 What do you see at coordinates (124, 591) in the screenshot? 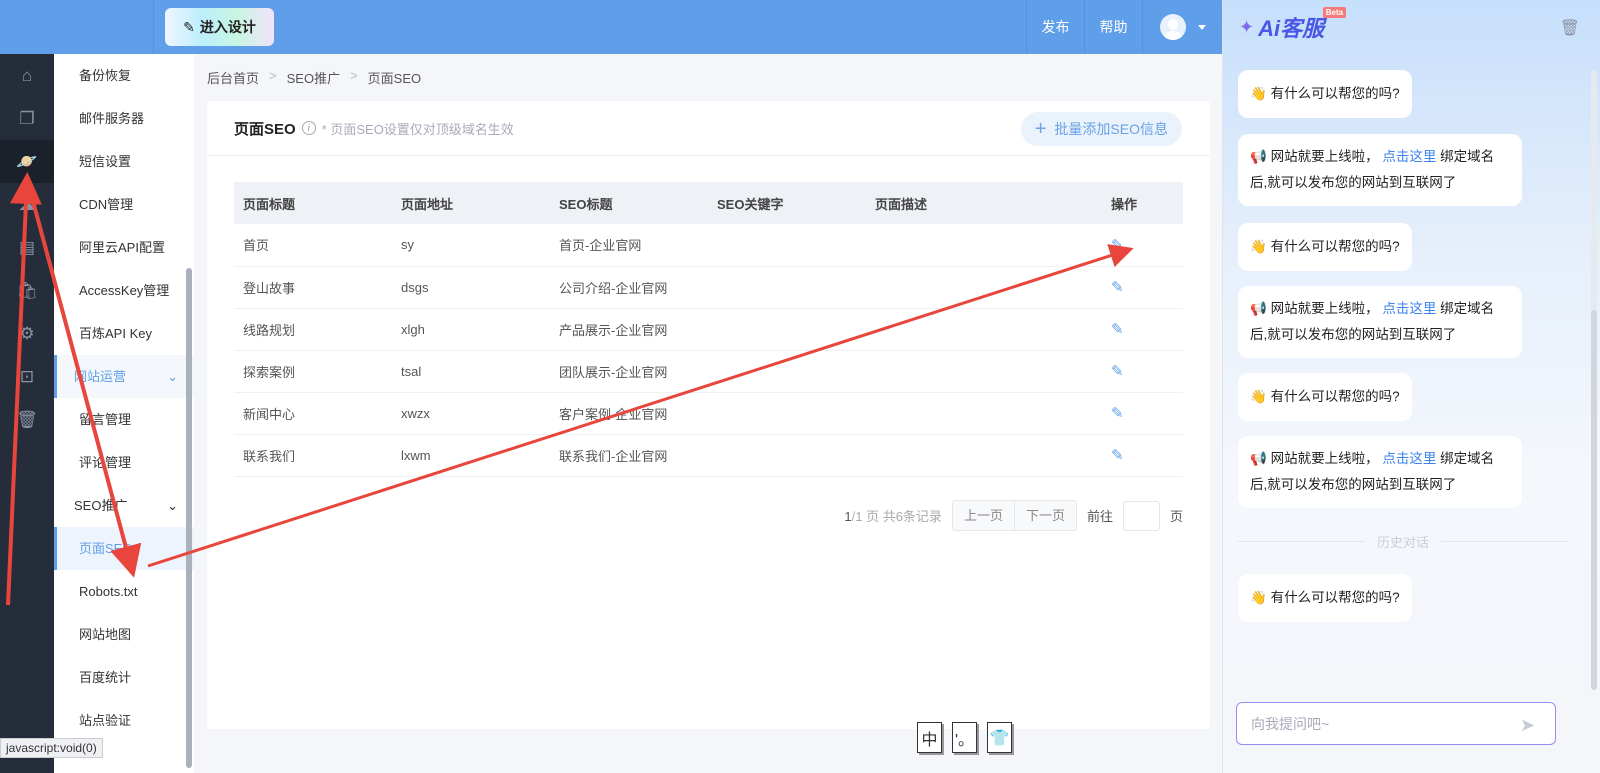
I see `submenu-item: Robots.txt` at bounding box center [124, 591].